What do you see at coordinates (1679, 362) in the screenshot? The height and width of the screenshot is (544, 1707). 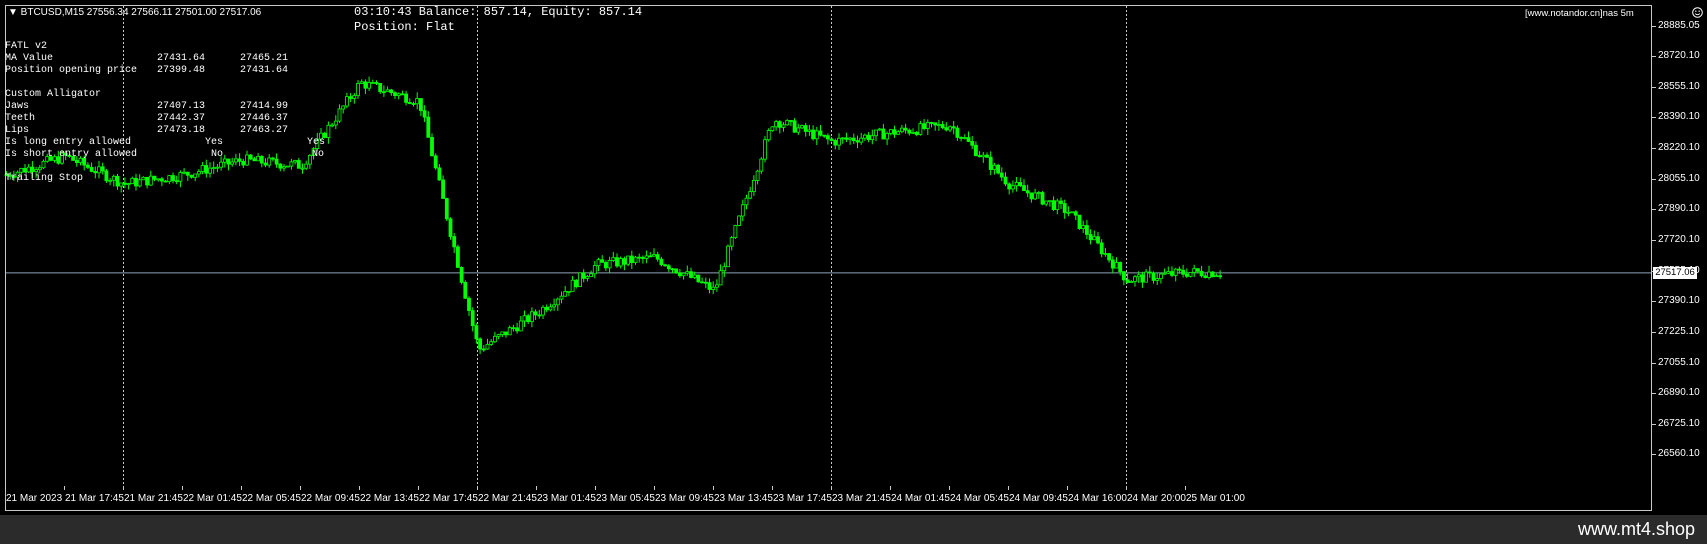 I see `price-tick-label: 27055.10` at bounding box center [1679, 362].